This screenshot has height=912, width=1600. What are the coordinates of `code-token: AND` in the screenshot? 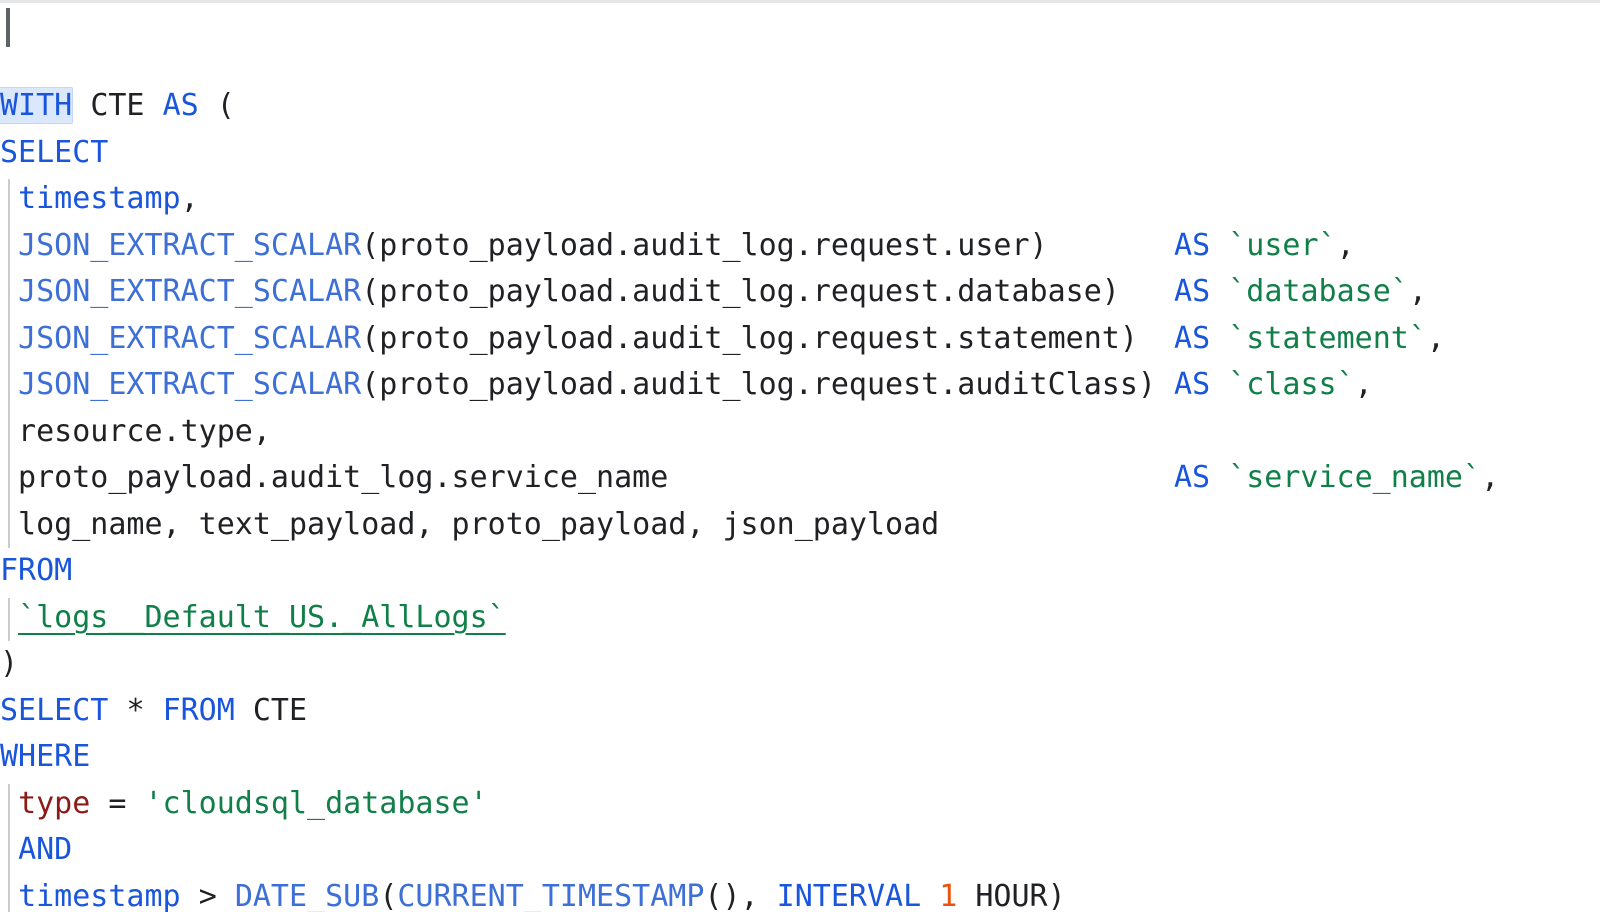 It's located at (45, 849).